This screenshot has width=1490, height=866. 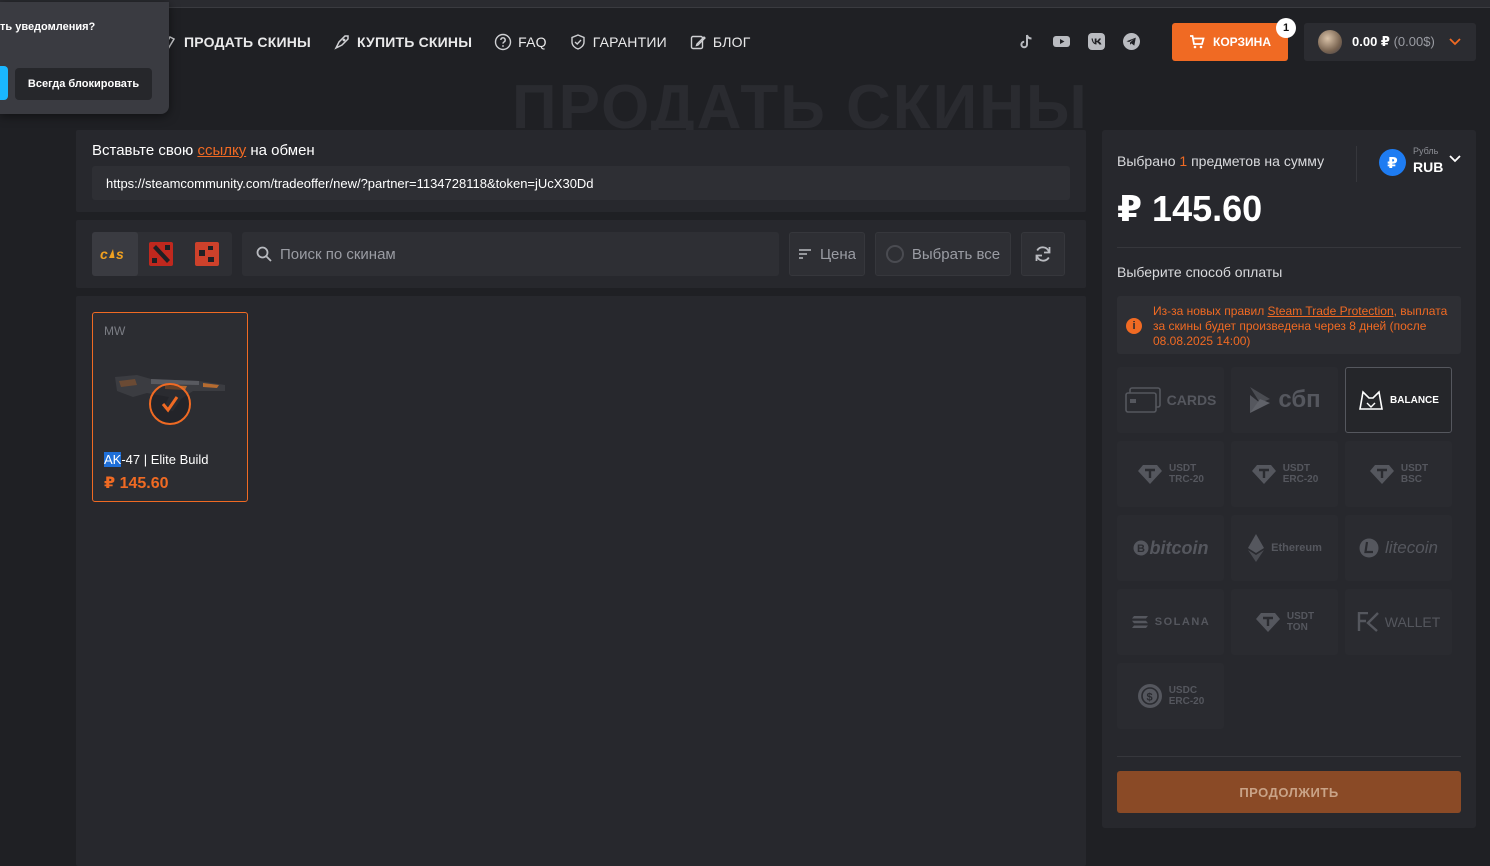 What do you see at coordinates (503, 42) in the screenshot?
I see `question-icon` at bounding box center [503, 42].